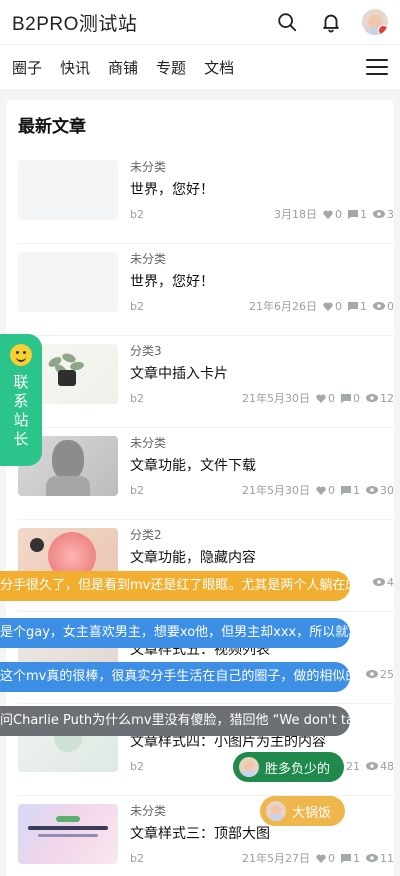 The image size is (400, 876). Describe the element at coordinates (262, 214) in the screenshot. I see `article-meta: b2 3月18日 0 1 3` at that location.